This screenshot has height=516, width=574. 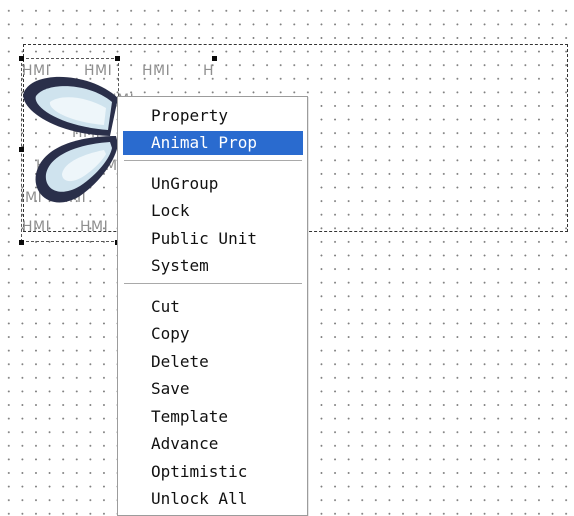 I want to click on resize-handle-middle-left, so click(x=21, y=149).